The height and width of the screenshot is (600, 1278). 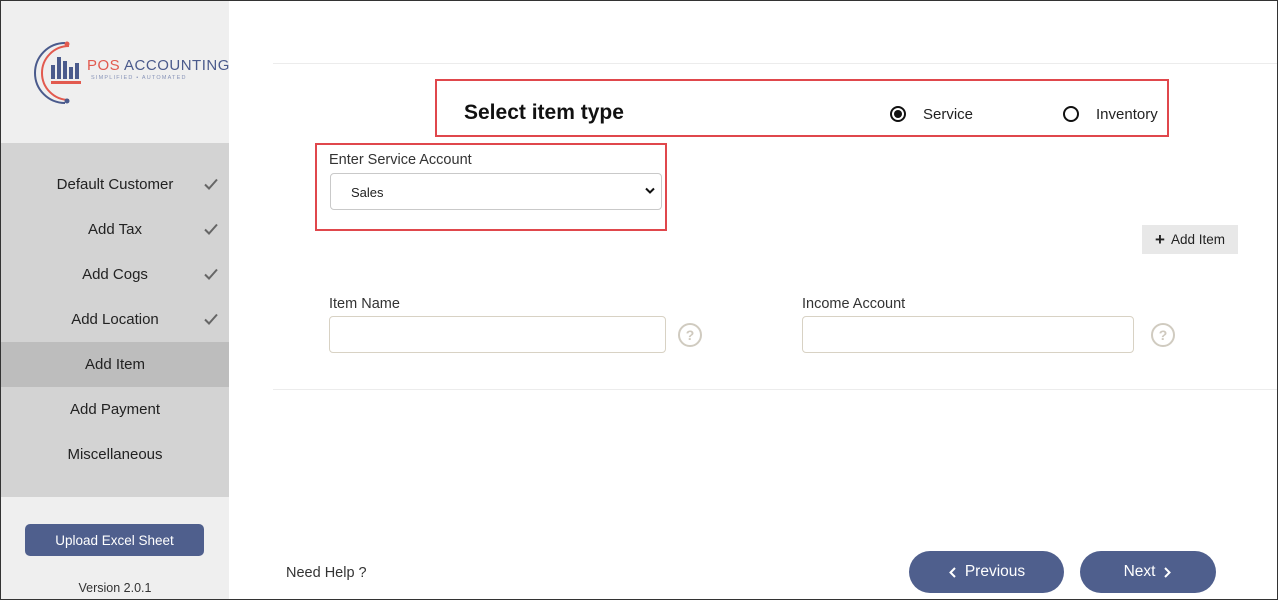 I want to click on add-item-button-label: Add Item, so click(x=1197, y=239).